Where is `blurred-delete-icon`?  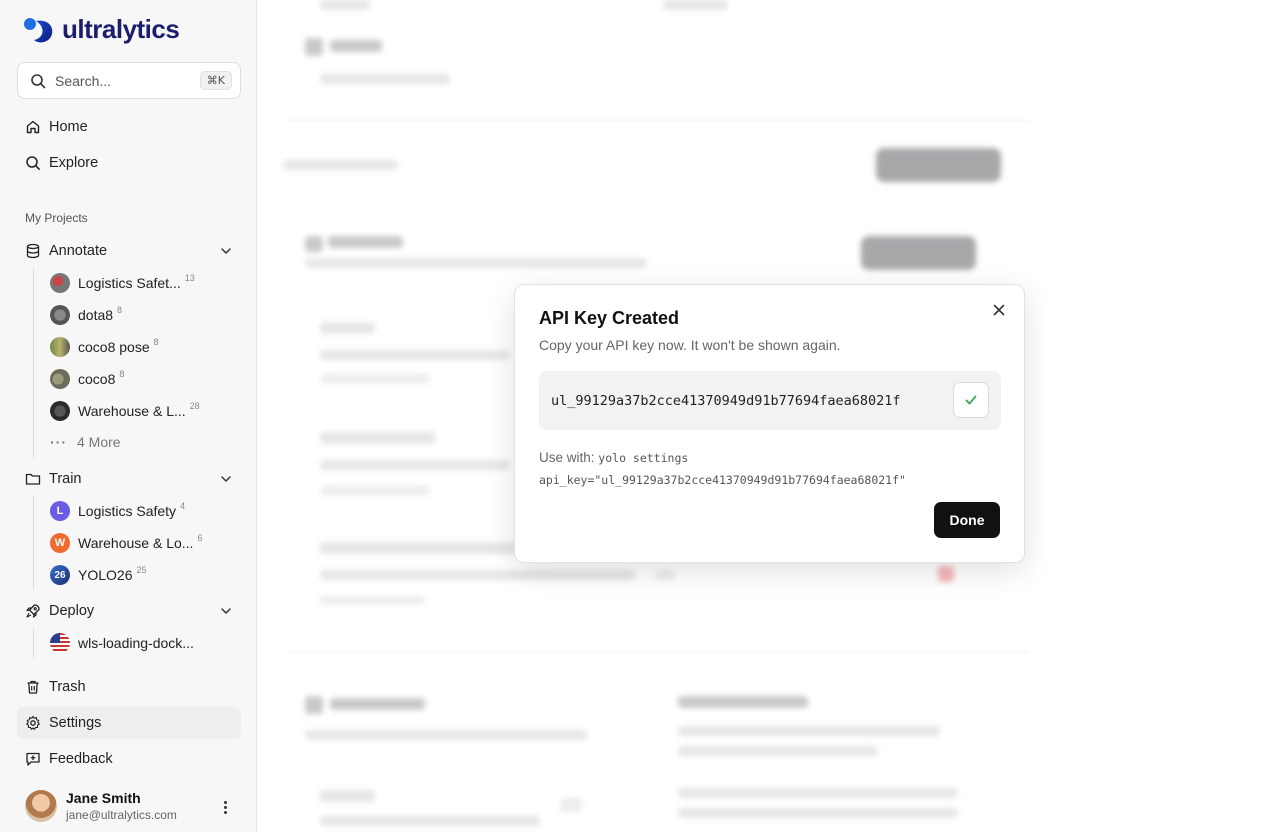 blurred-delete-icon is located at coordinates (946, 574).